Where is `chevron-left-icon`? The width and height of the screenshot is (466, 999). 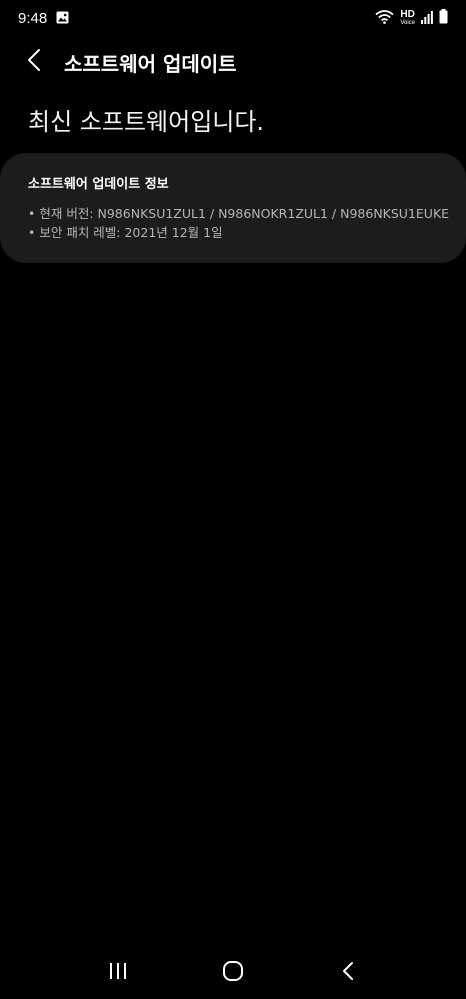 chevron-left-icon is located at coordinates (34, 62).